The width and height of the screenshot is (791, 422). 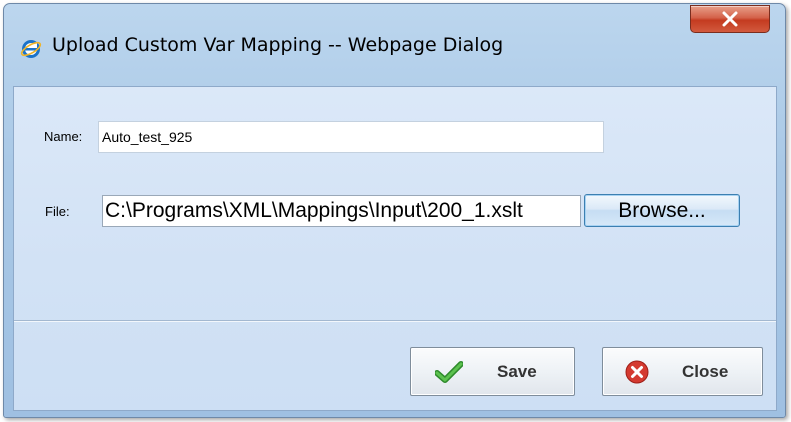 I want to click on close-icon, so click(x=730, y=19).